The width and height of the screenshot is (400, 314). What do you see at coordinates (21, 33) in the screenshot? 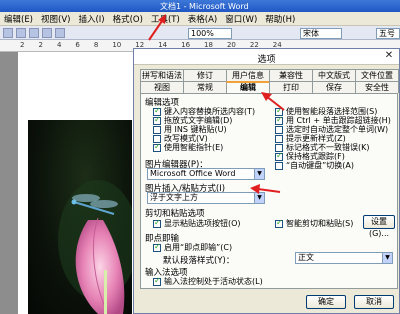
I see `print-icon` at bounding box center [21, 33].